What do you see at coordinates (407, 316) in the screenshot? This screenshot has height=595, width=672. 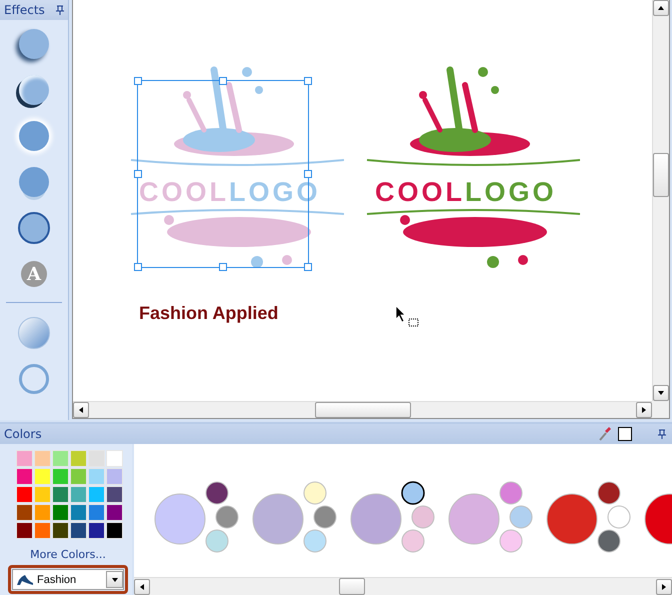 I see `mouse-pointer-icon` at bounding box center [407, 316].